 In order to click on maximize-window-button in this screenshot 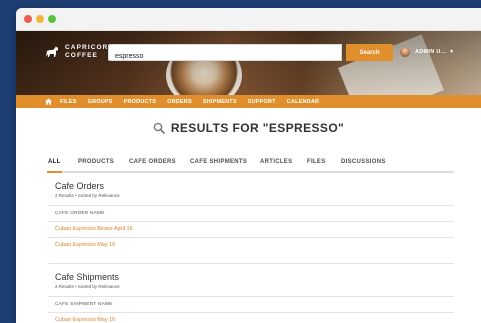, I will do `click(52, 19)`.